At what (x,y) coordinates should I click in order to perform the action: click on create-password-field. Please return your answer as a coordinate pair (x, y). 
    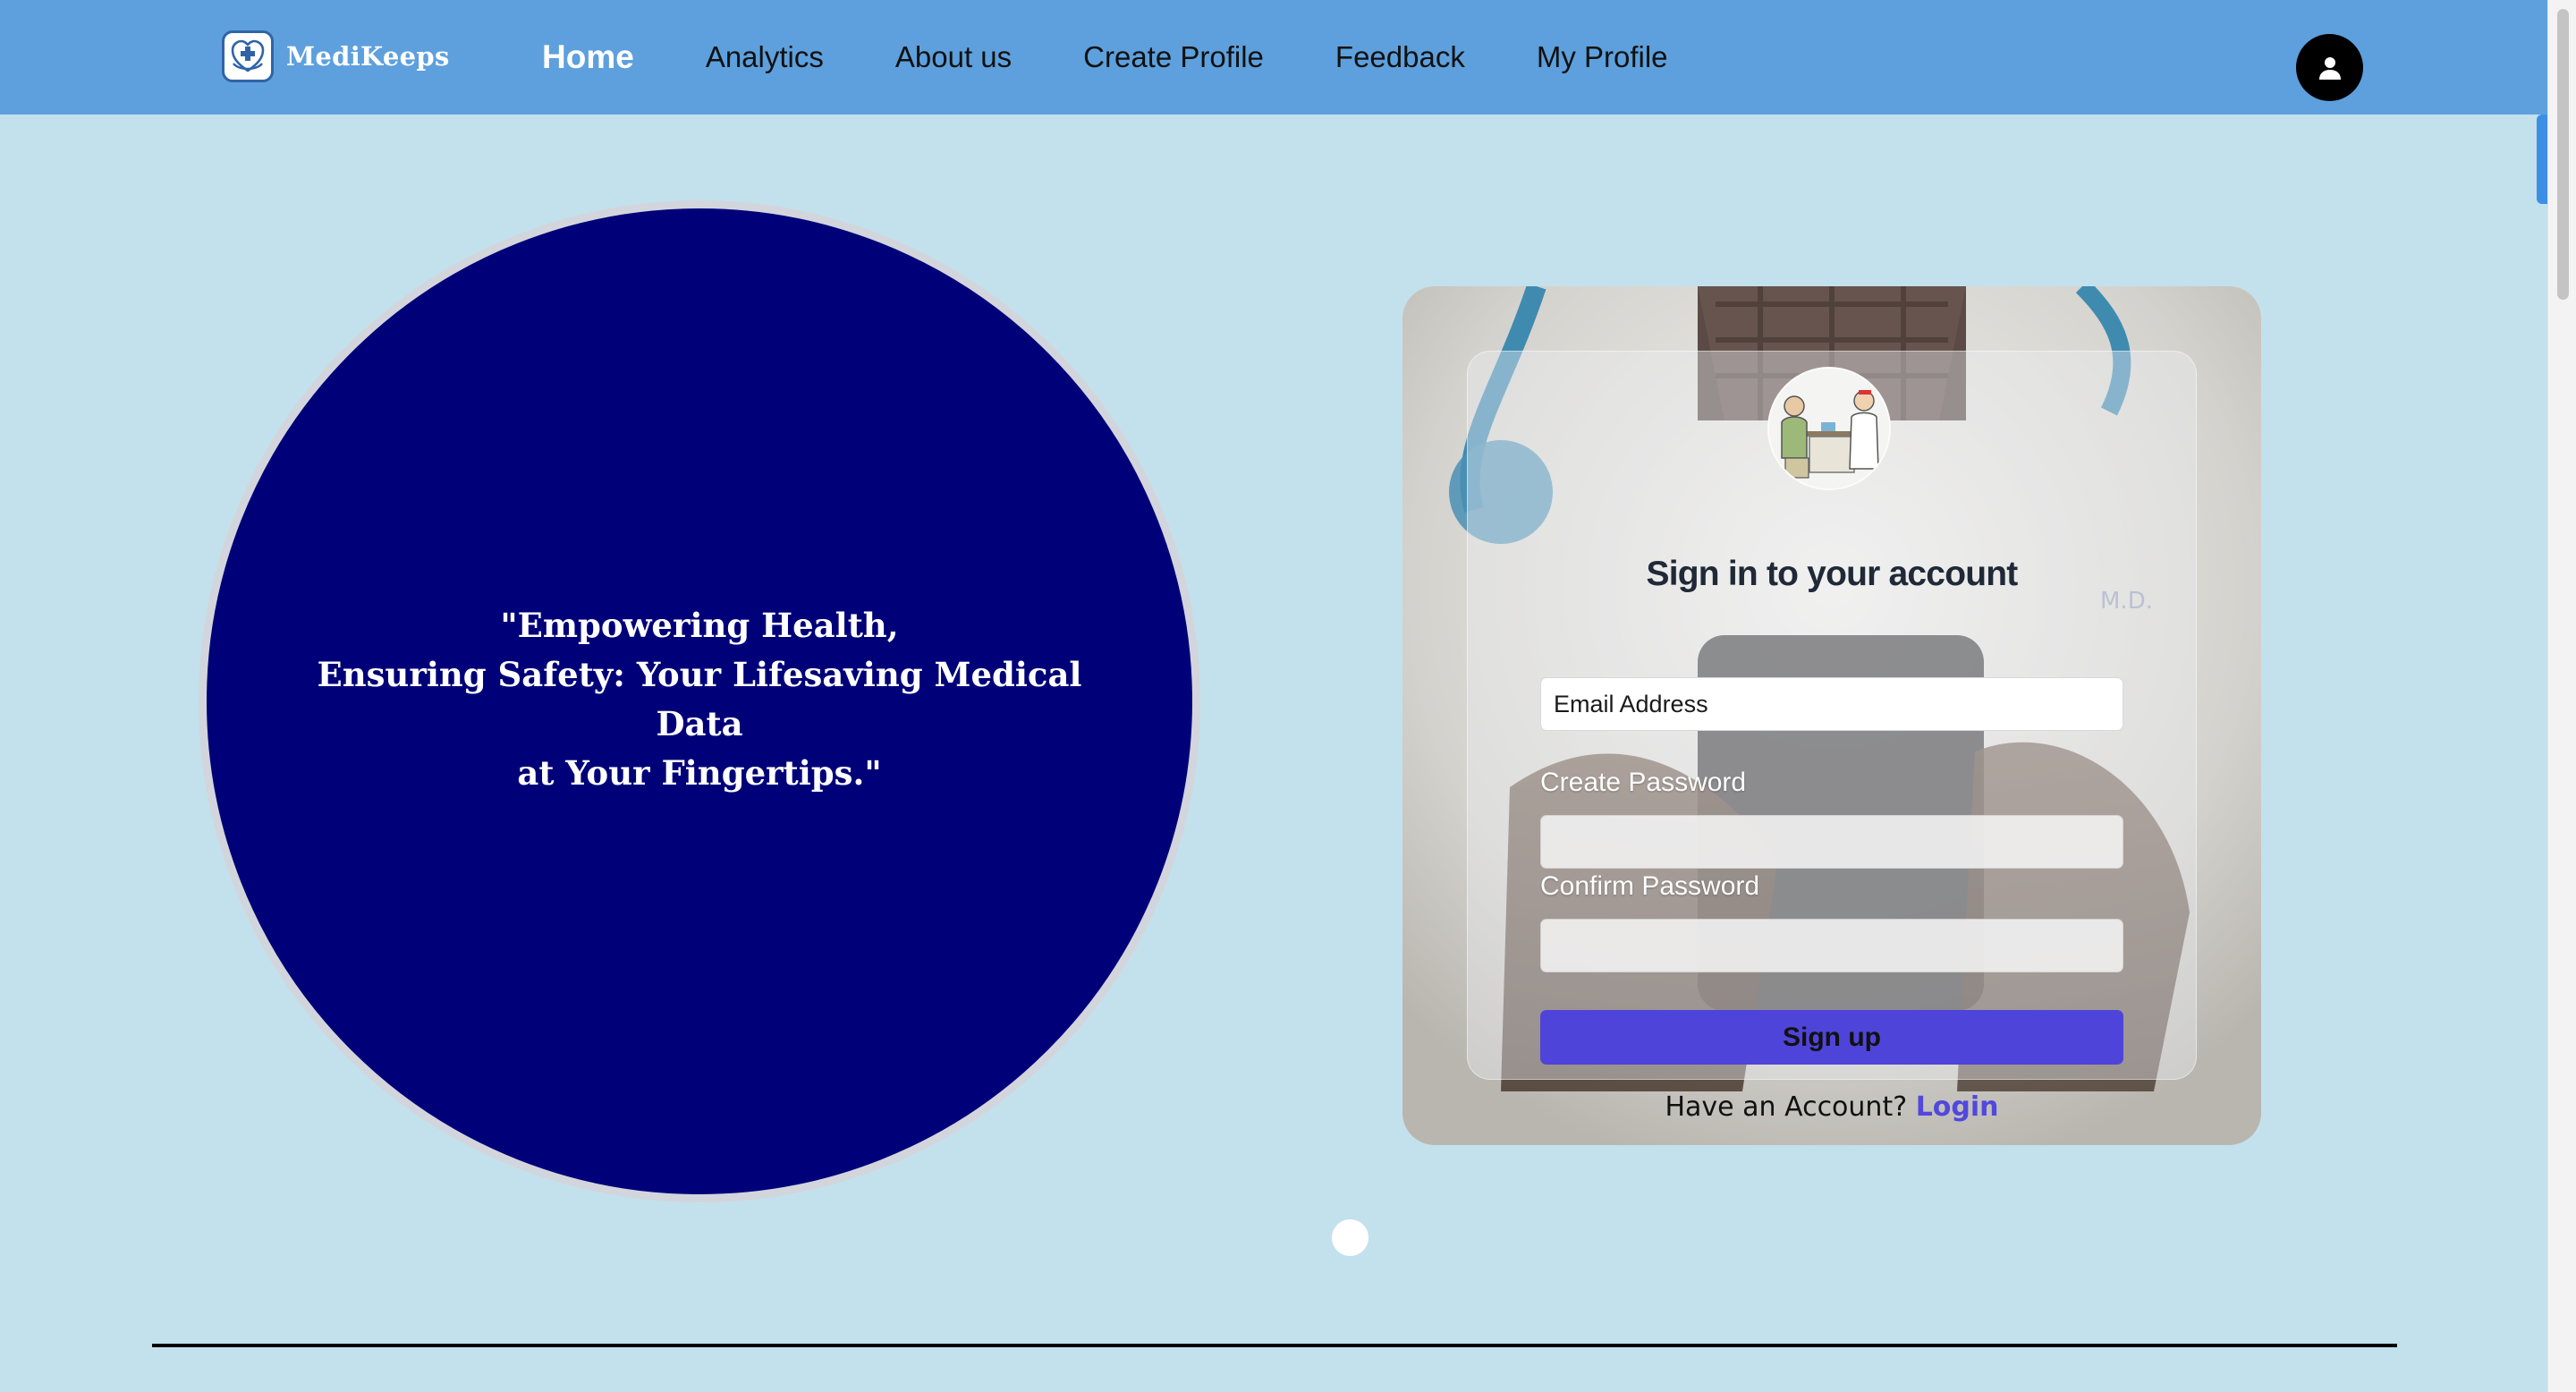
    Looking at the image, I should click on (1831, 842).